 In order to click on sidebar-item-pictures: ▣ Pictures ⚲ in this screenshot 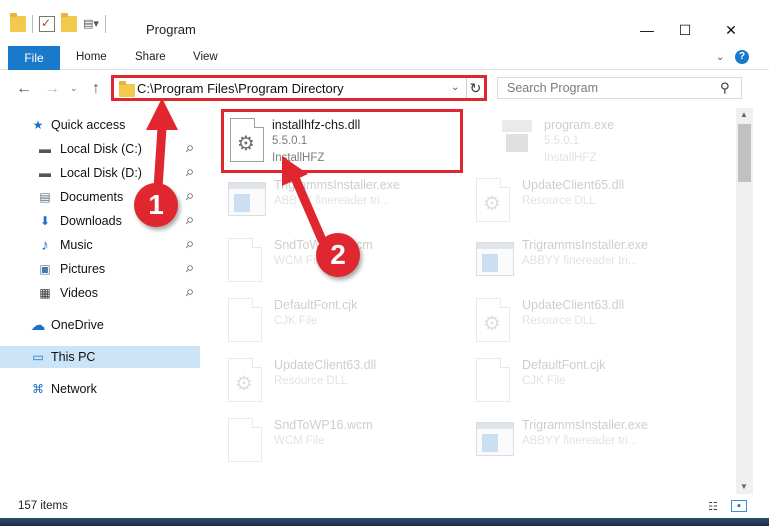, I will do `click(100, 269)`.